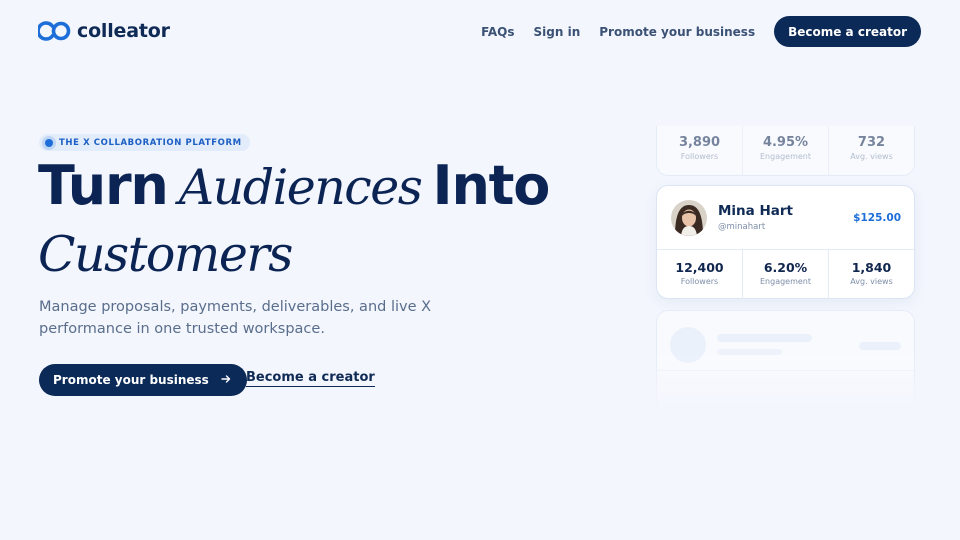  Describe the element at coordinates (877, 217) in the screenshot. I see `creator-price: $125.00` at that location.